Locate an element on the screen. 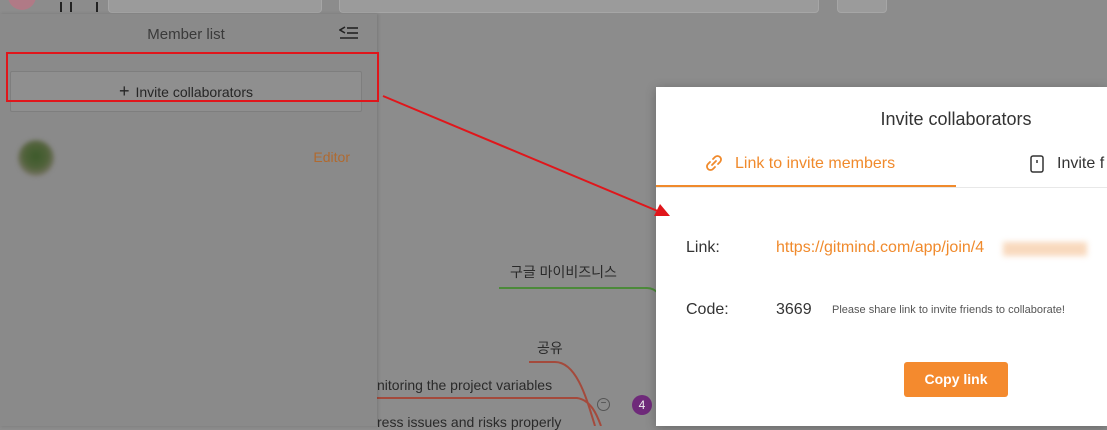 Image resolution: width=1107 pixels, height=430 pixels. menu-icon is located at coordinates (80, 7).